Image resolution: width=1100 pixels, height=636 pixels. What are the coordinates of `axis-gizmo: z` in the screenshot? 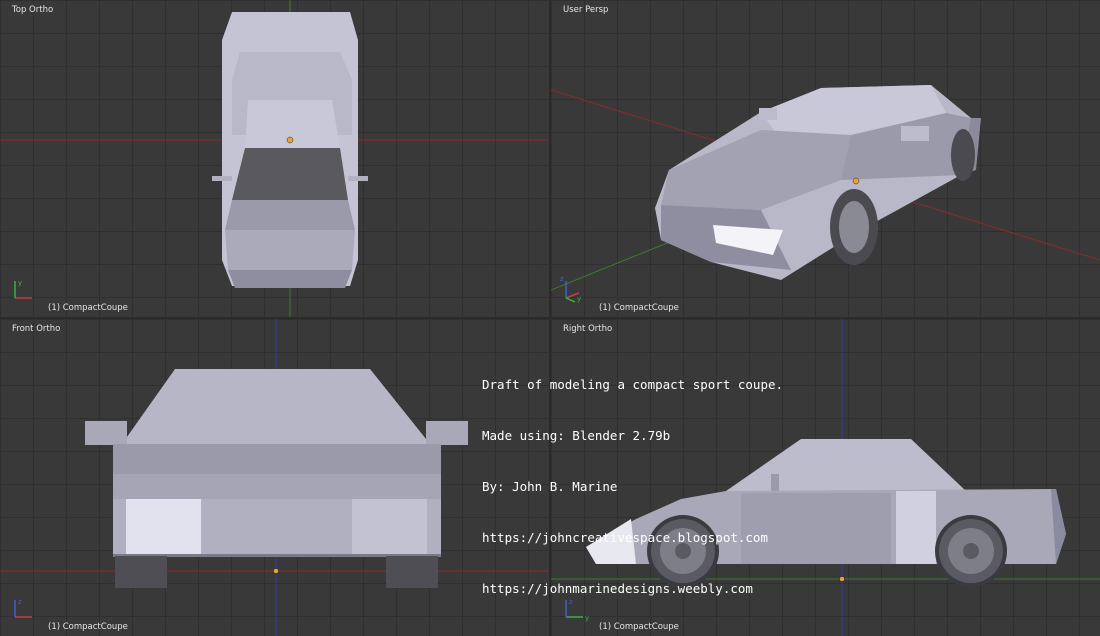 It's located at (25, 607).